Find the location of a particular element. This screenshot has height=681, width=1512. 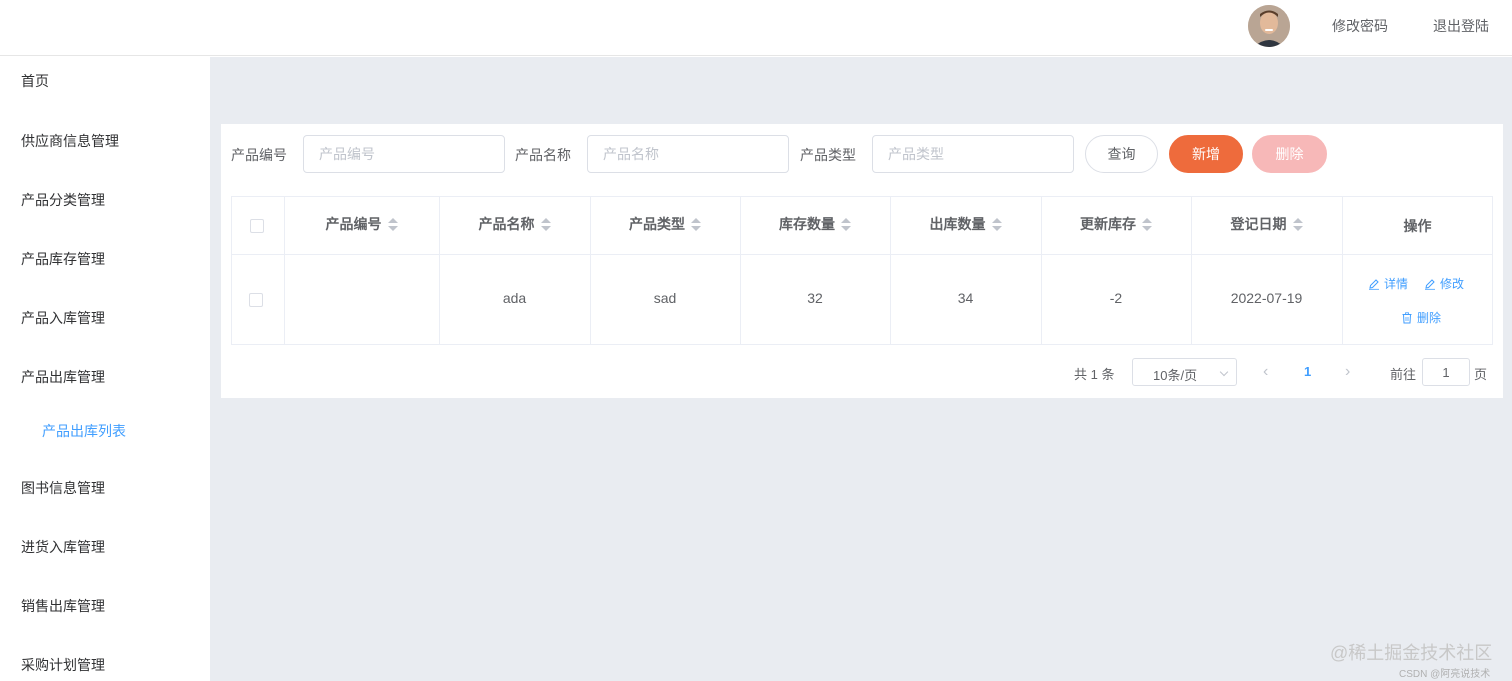

product-name-label: 产品名称 is located at coordinates (543, 155).